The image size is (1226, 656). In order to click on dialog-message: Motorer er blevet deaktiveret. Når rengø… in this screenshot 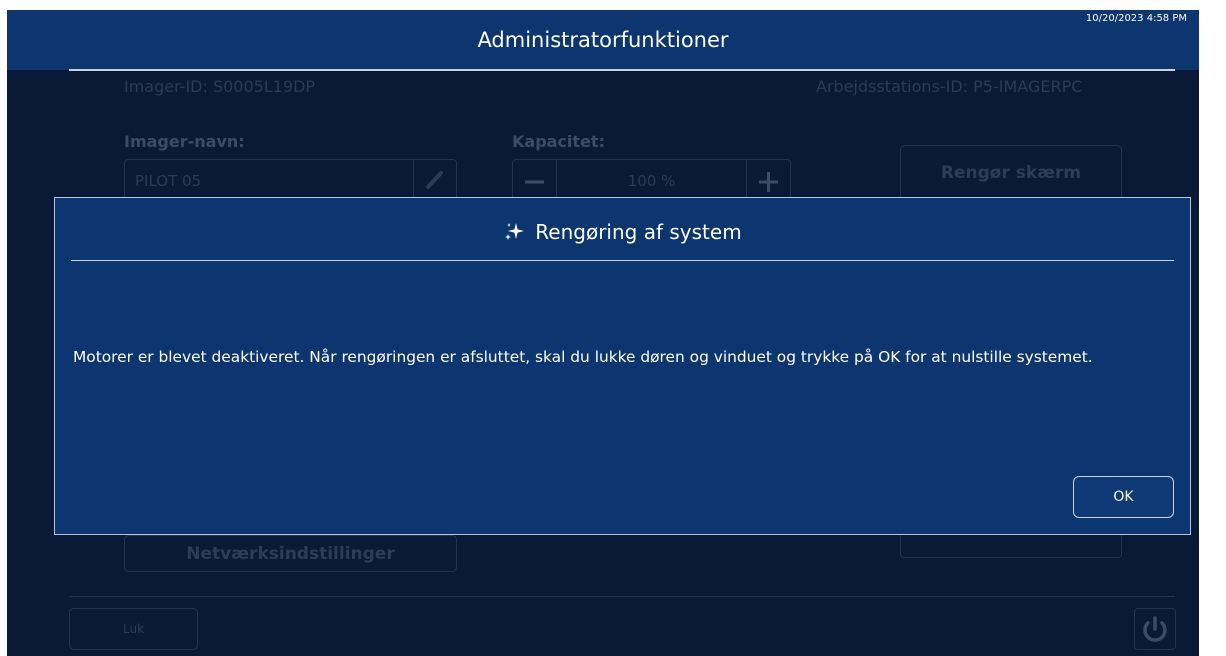, I will do `click(583, 357)`.